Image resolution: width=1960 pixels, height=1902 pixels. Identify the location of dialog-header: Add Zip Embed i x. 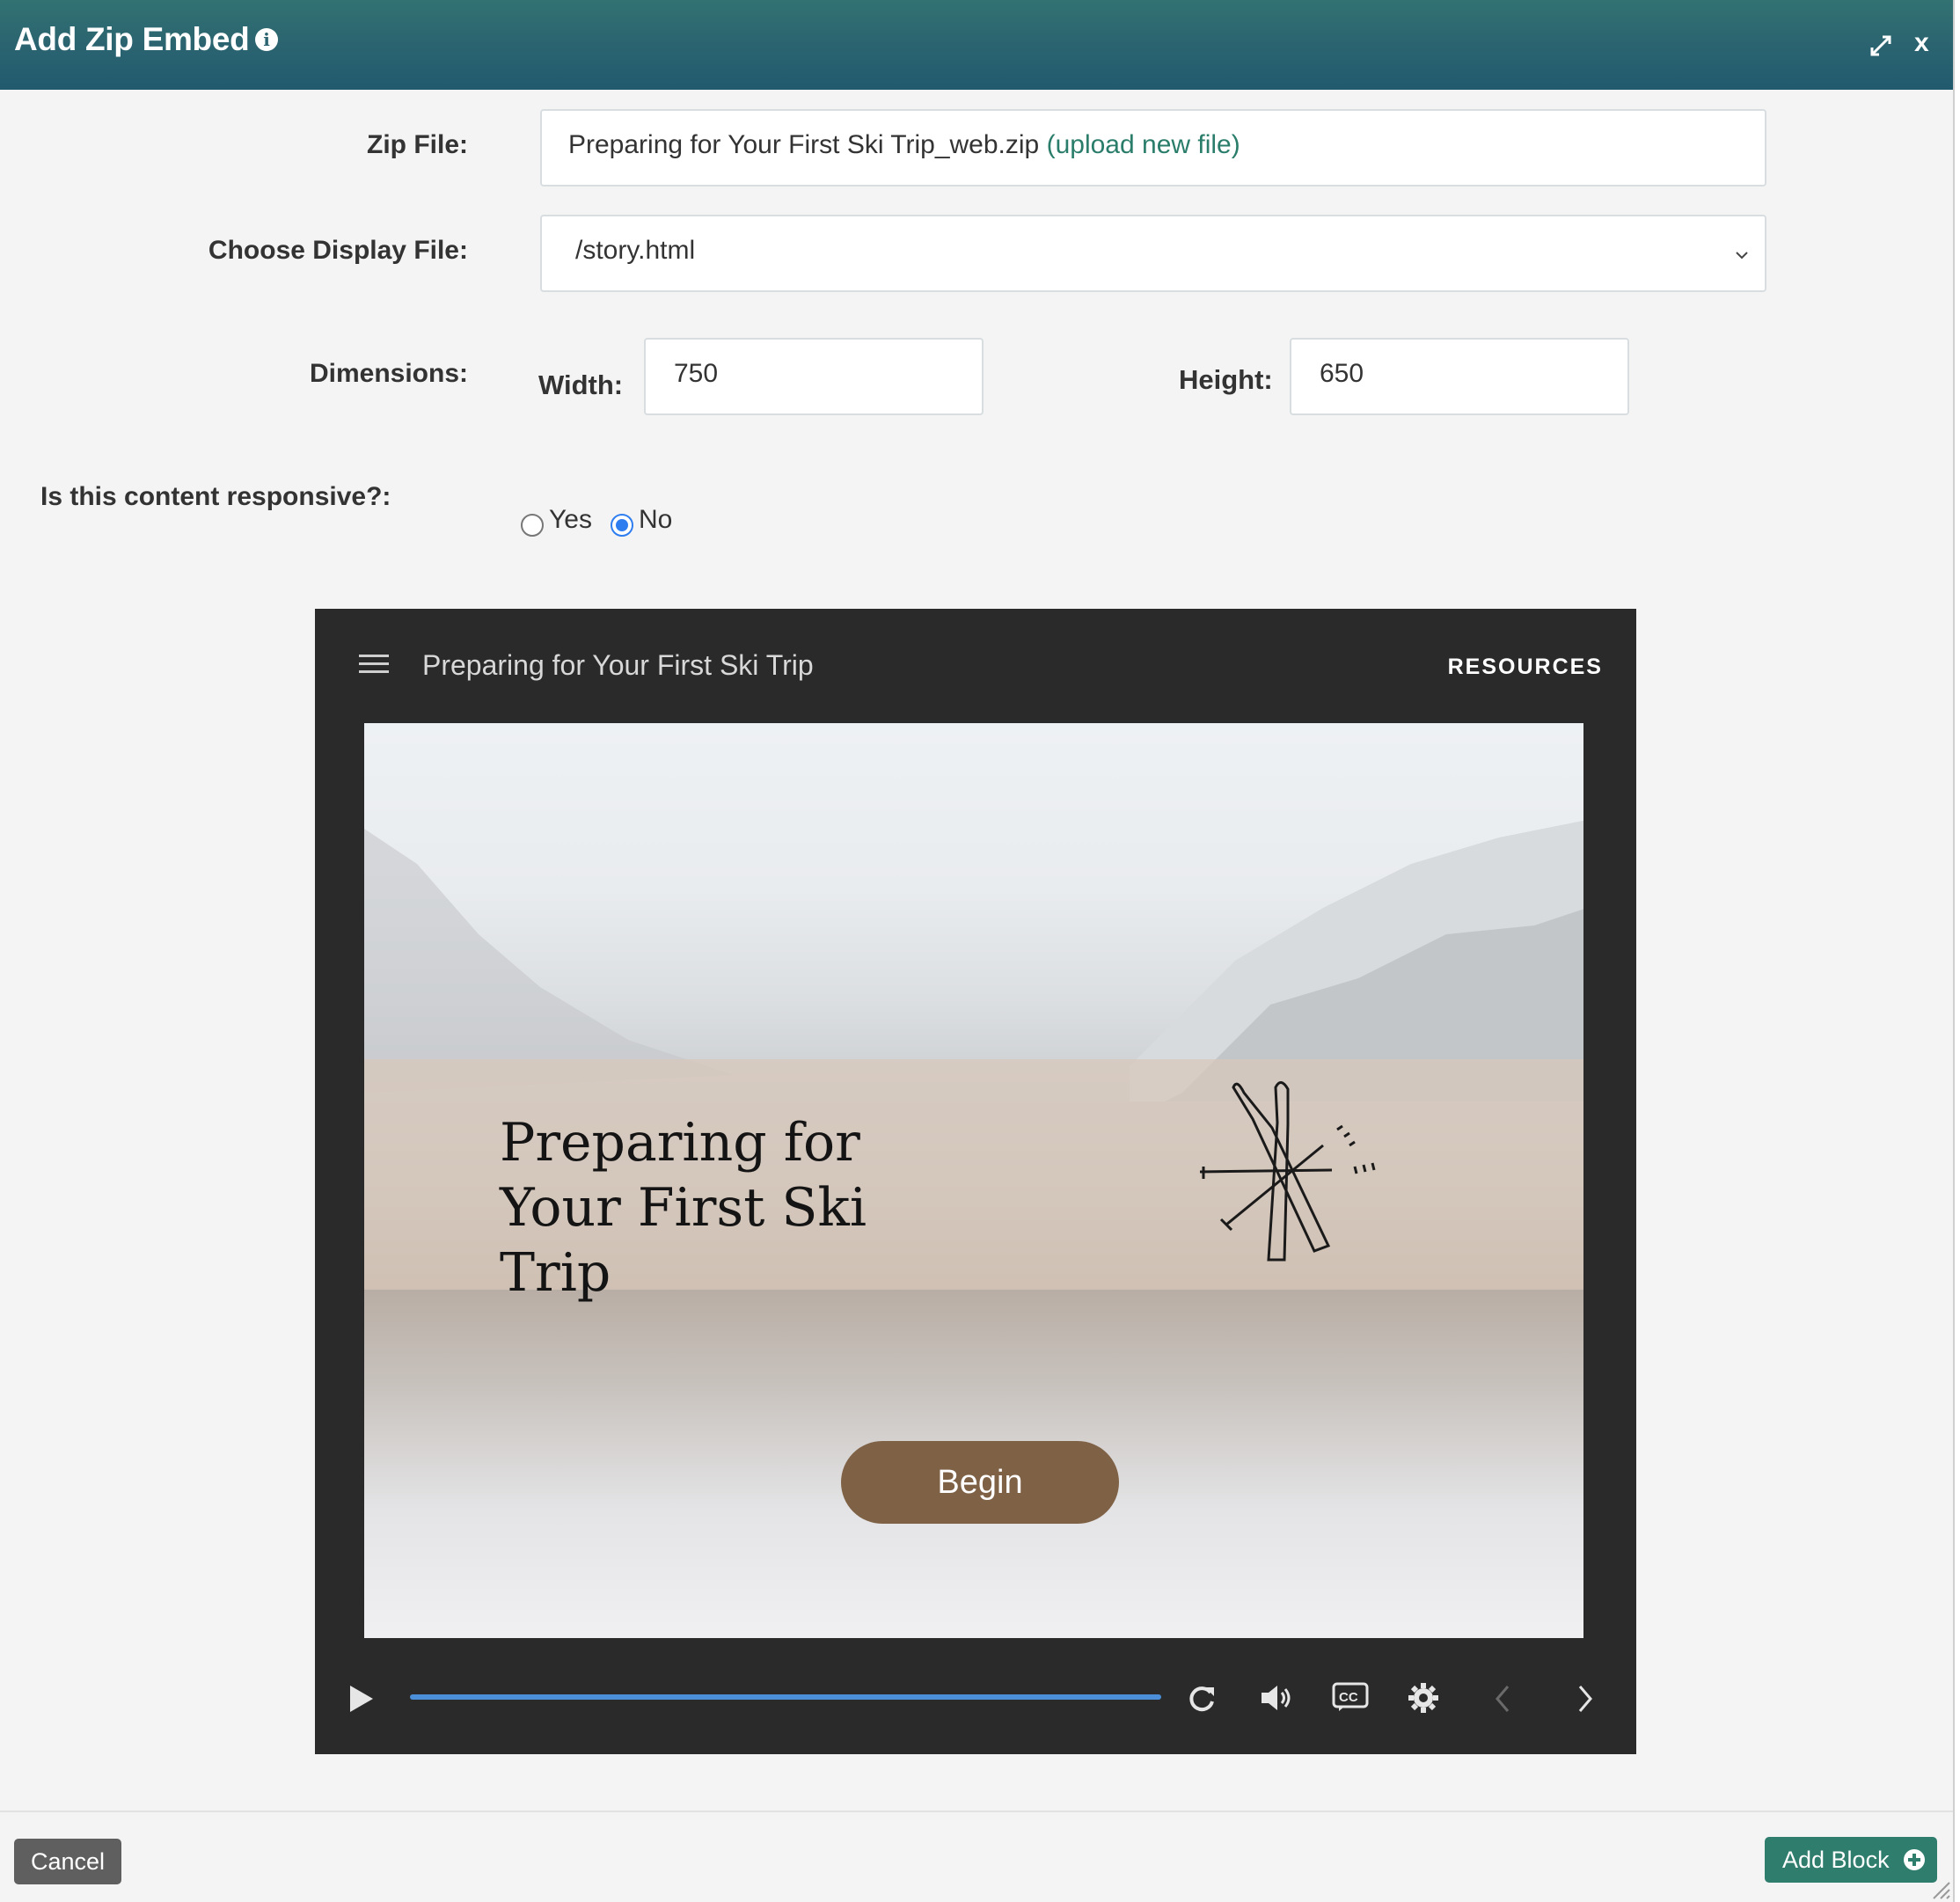
(977, 45).